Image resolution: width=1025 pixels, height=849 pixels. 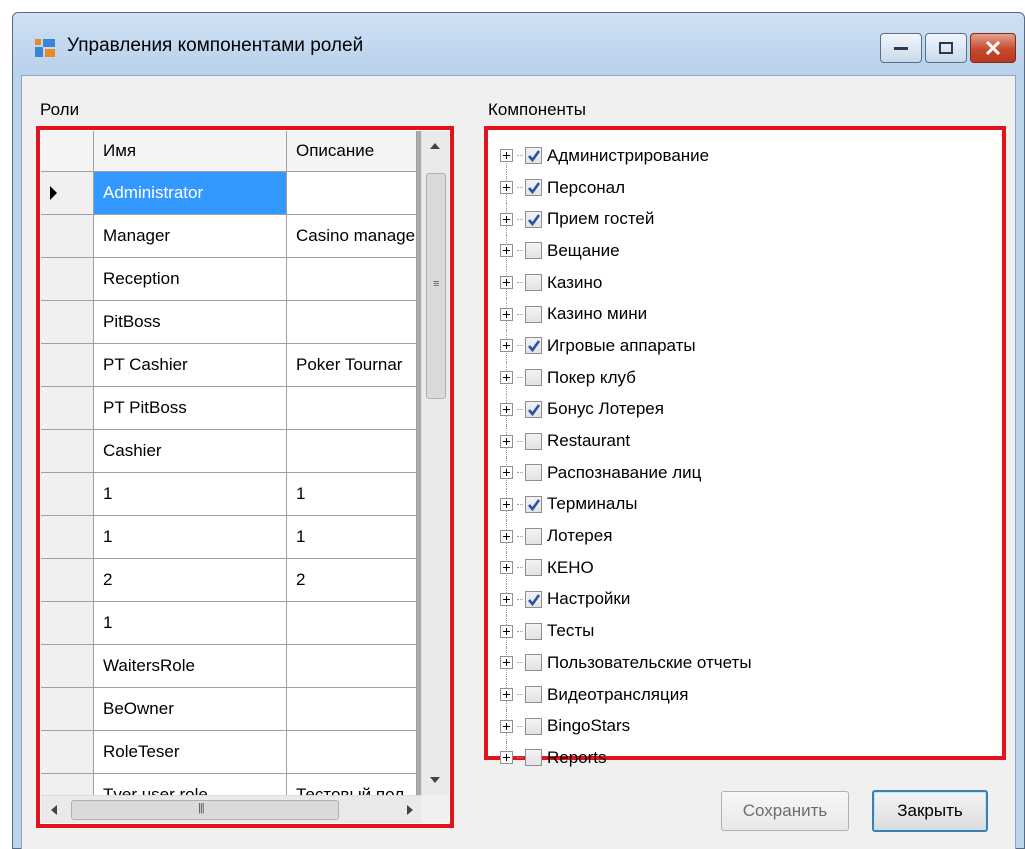 What do you see at coordinates (229, 193) in the screenshot?
I see `table-row: Administrator` at bounding box center [229, 193].